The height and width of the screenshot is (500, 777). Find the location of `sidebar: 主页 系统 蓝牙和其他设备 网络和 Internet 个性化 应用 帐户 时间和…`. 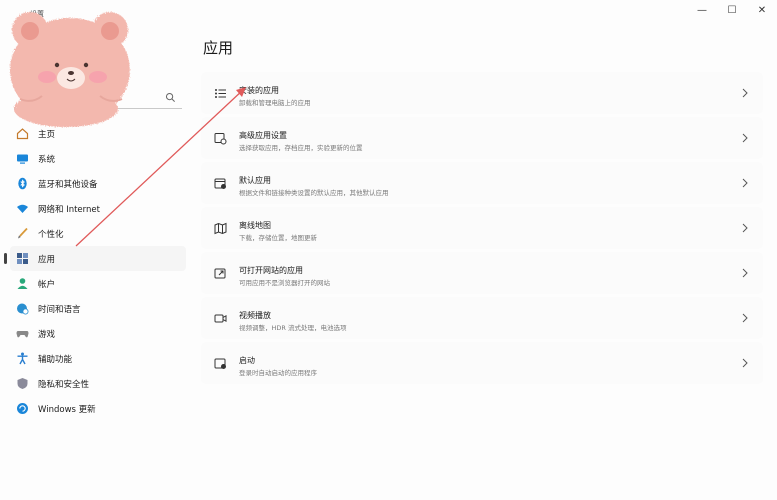

sidebar: 主页 系统 蓝牙和其他设备 网络和 Internet 个性化 应用 帐户 时间和… is located at coordinates (95, 271).